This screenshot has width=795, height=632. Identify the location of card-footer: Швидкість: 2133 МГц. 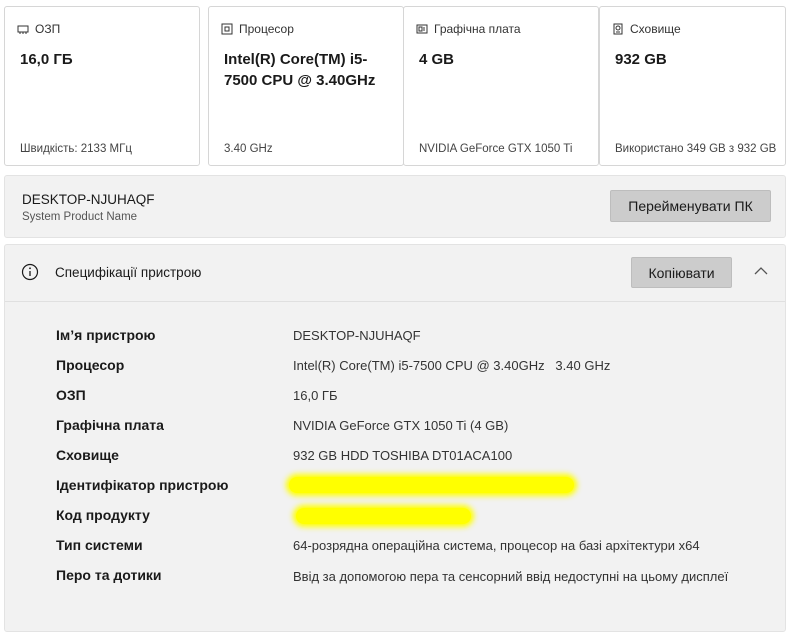
(76, 149).